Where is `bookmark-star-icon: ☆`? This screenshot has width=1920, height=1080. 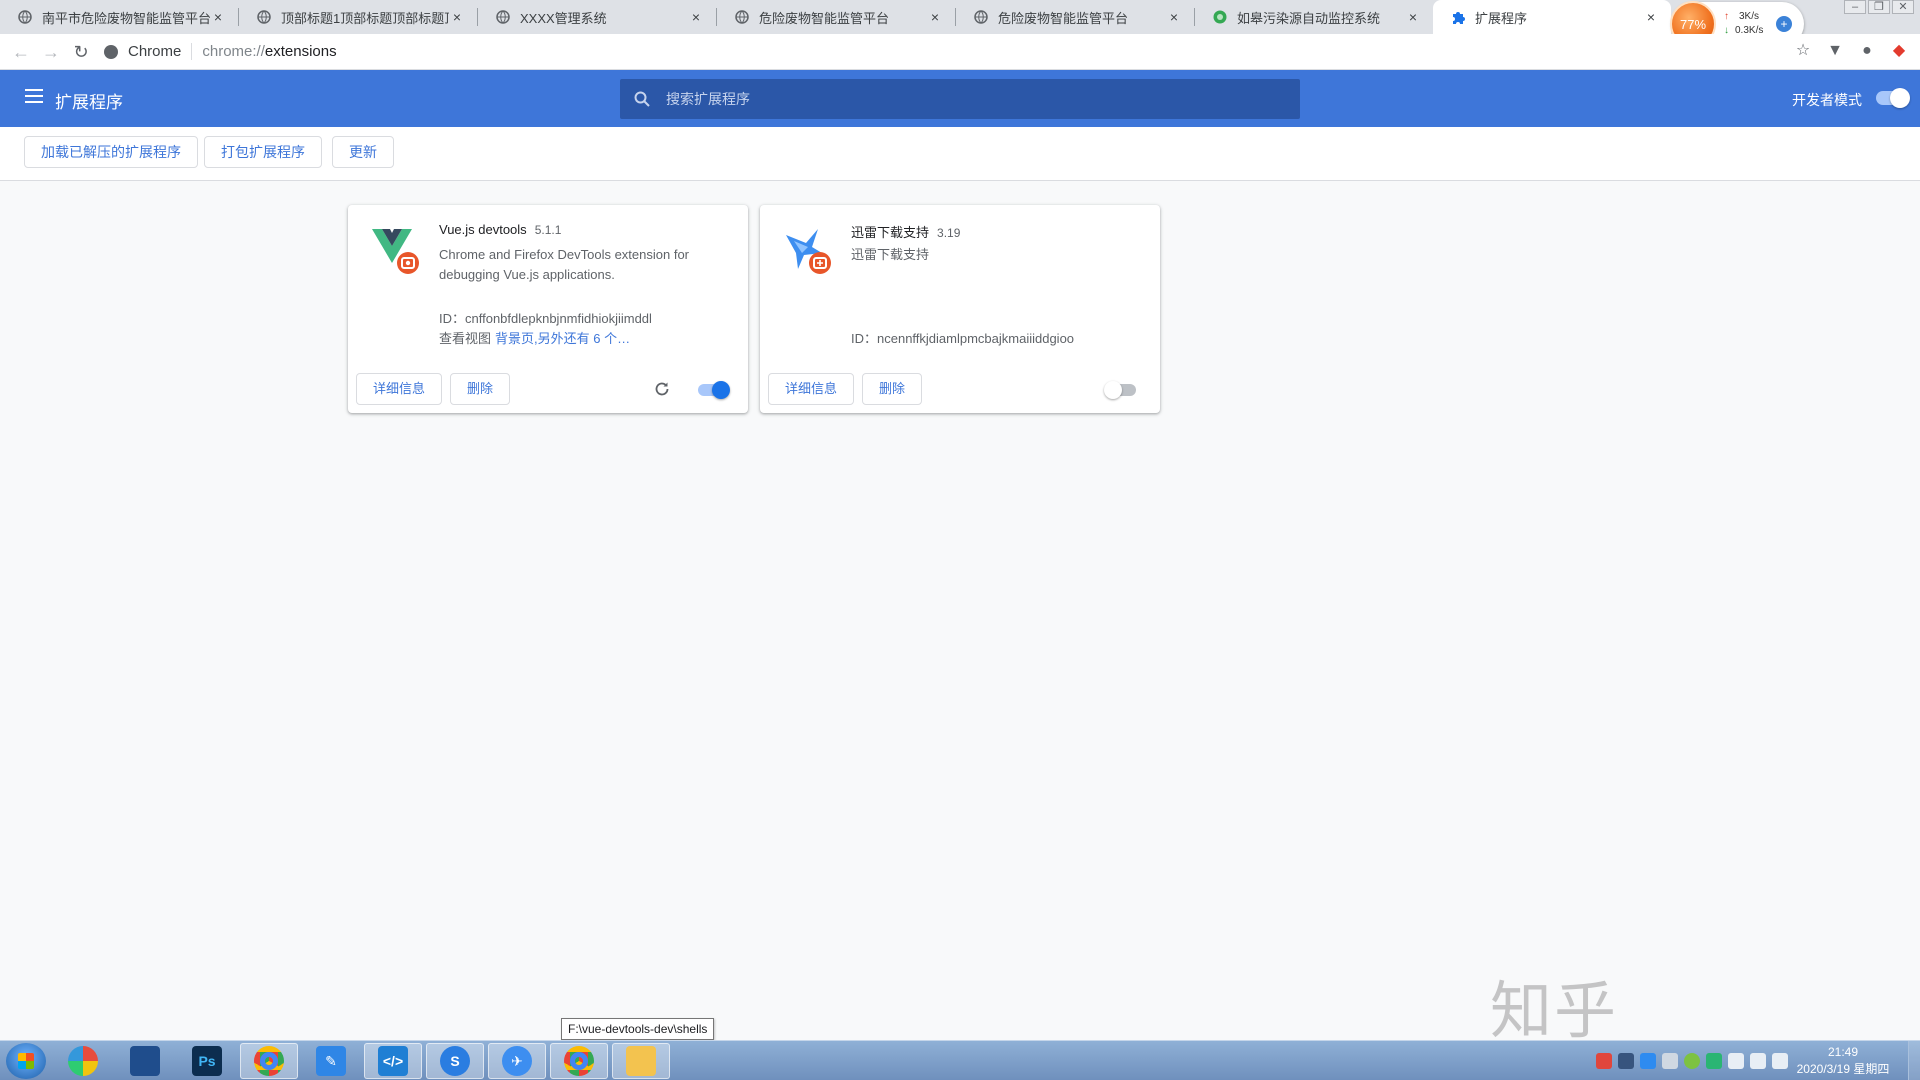 bookmark-star-icon: ☆ is located at coordinates (1803, 51).